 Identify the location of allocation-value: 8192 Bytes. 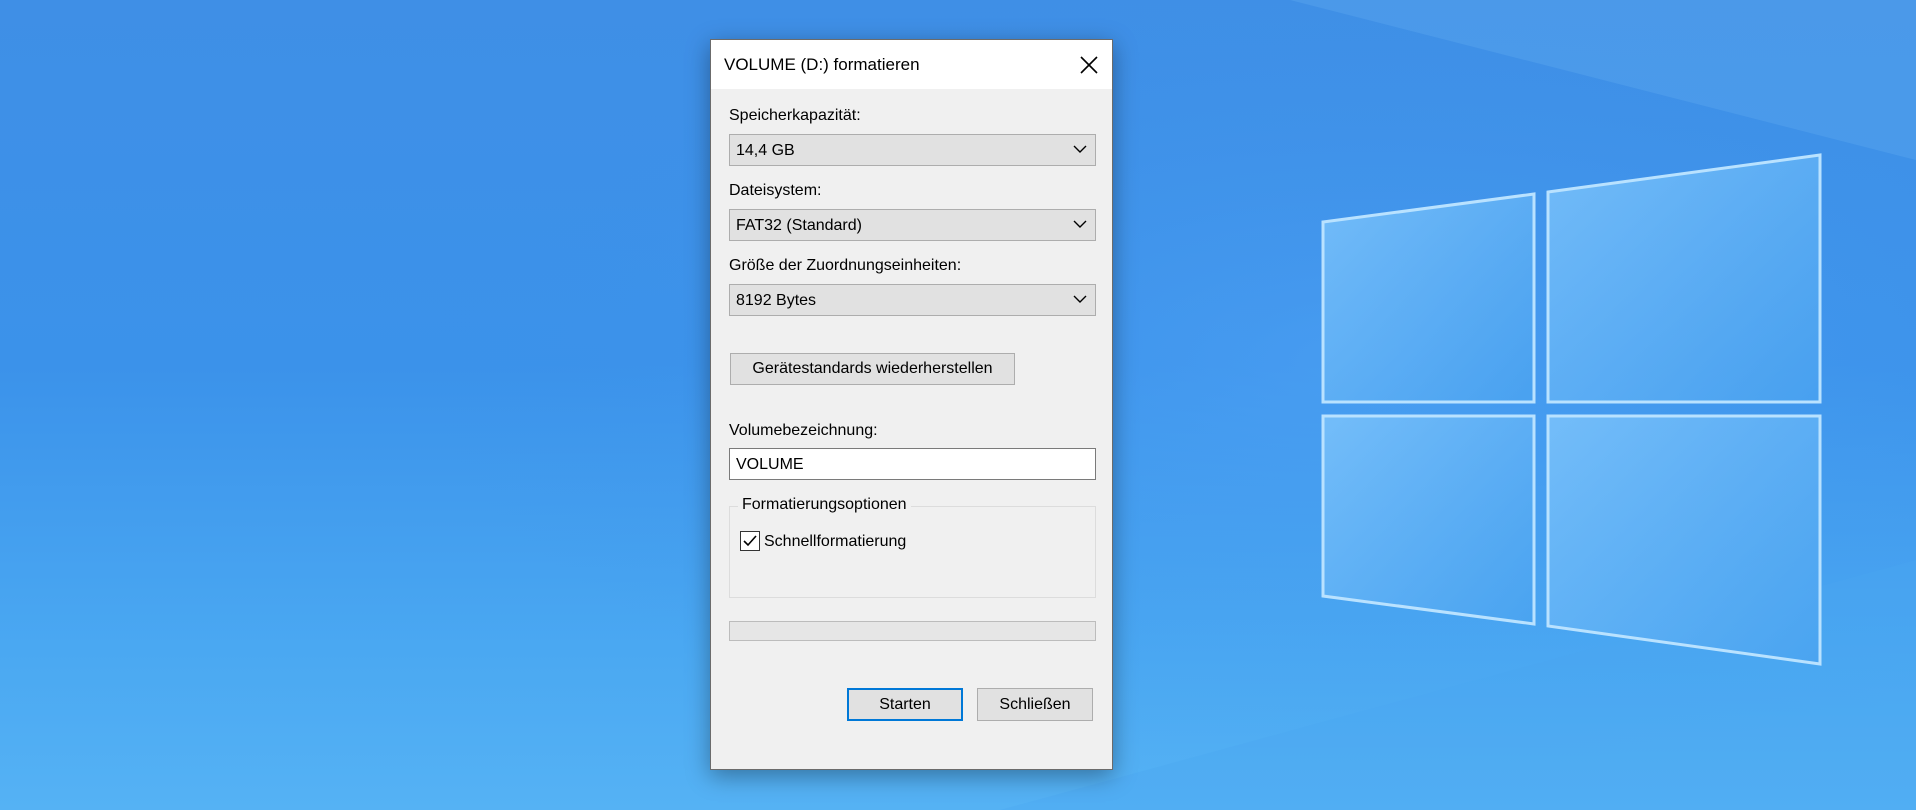
(776, 300).